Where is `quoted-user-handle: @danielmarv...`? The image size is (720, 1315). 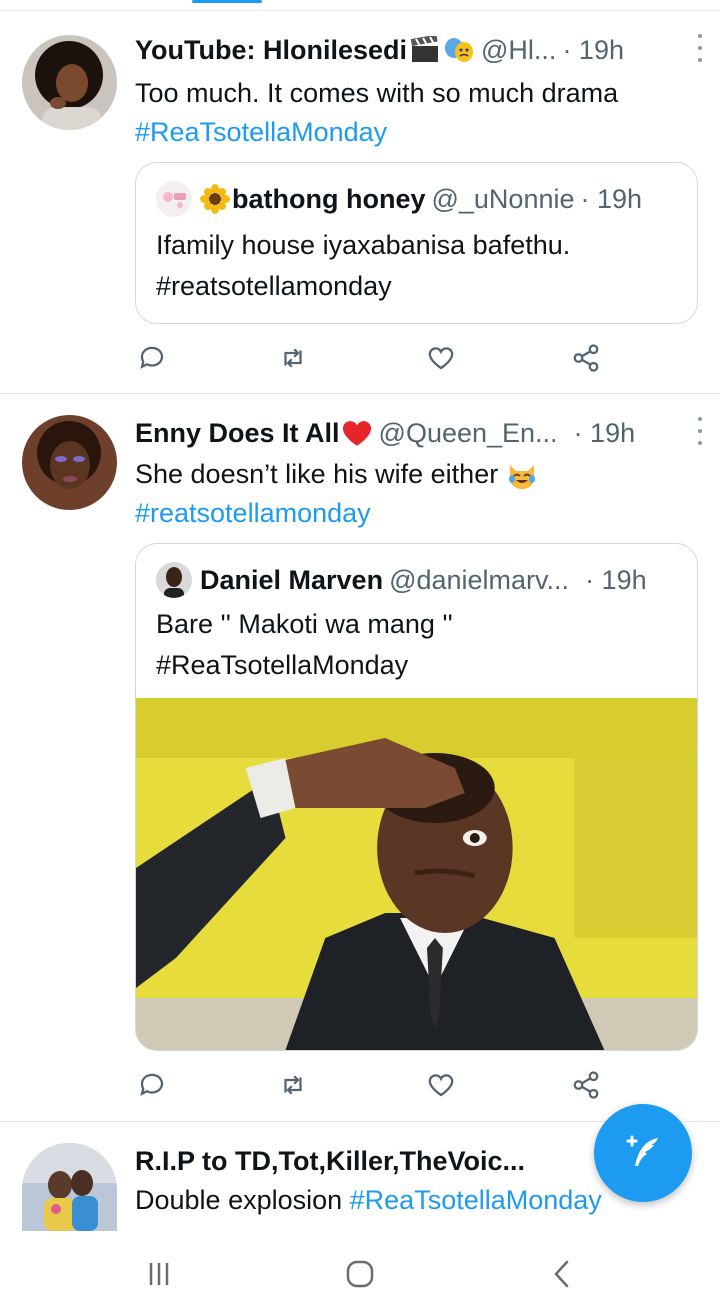 quoted-user-handle: @danielmarv... is located at coordinates (479, 580).